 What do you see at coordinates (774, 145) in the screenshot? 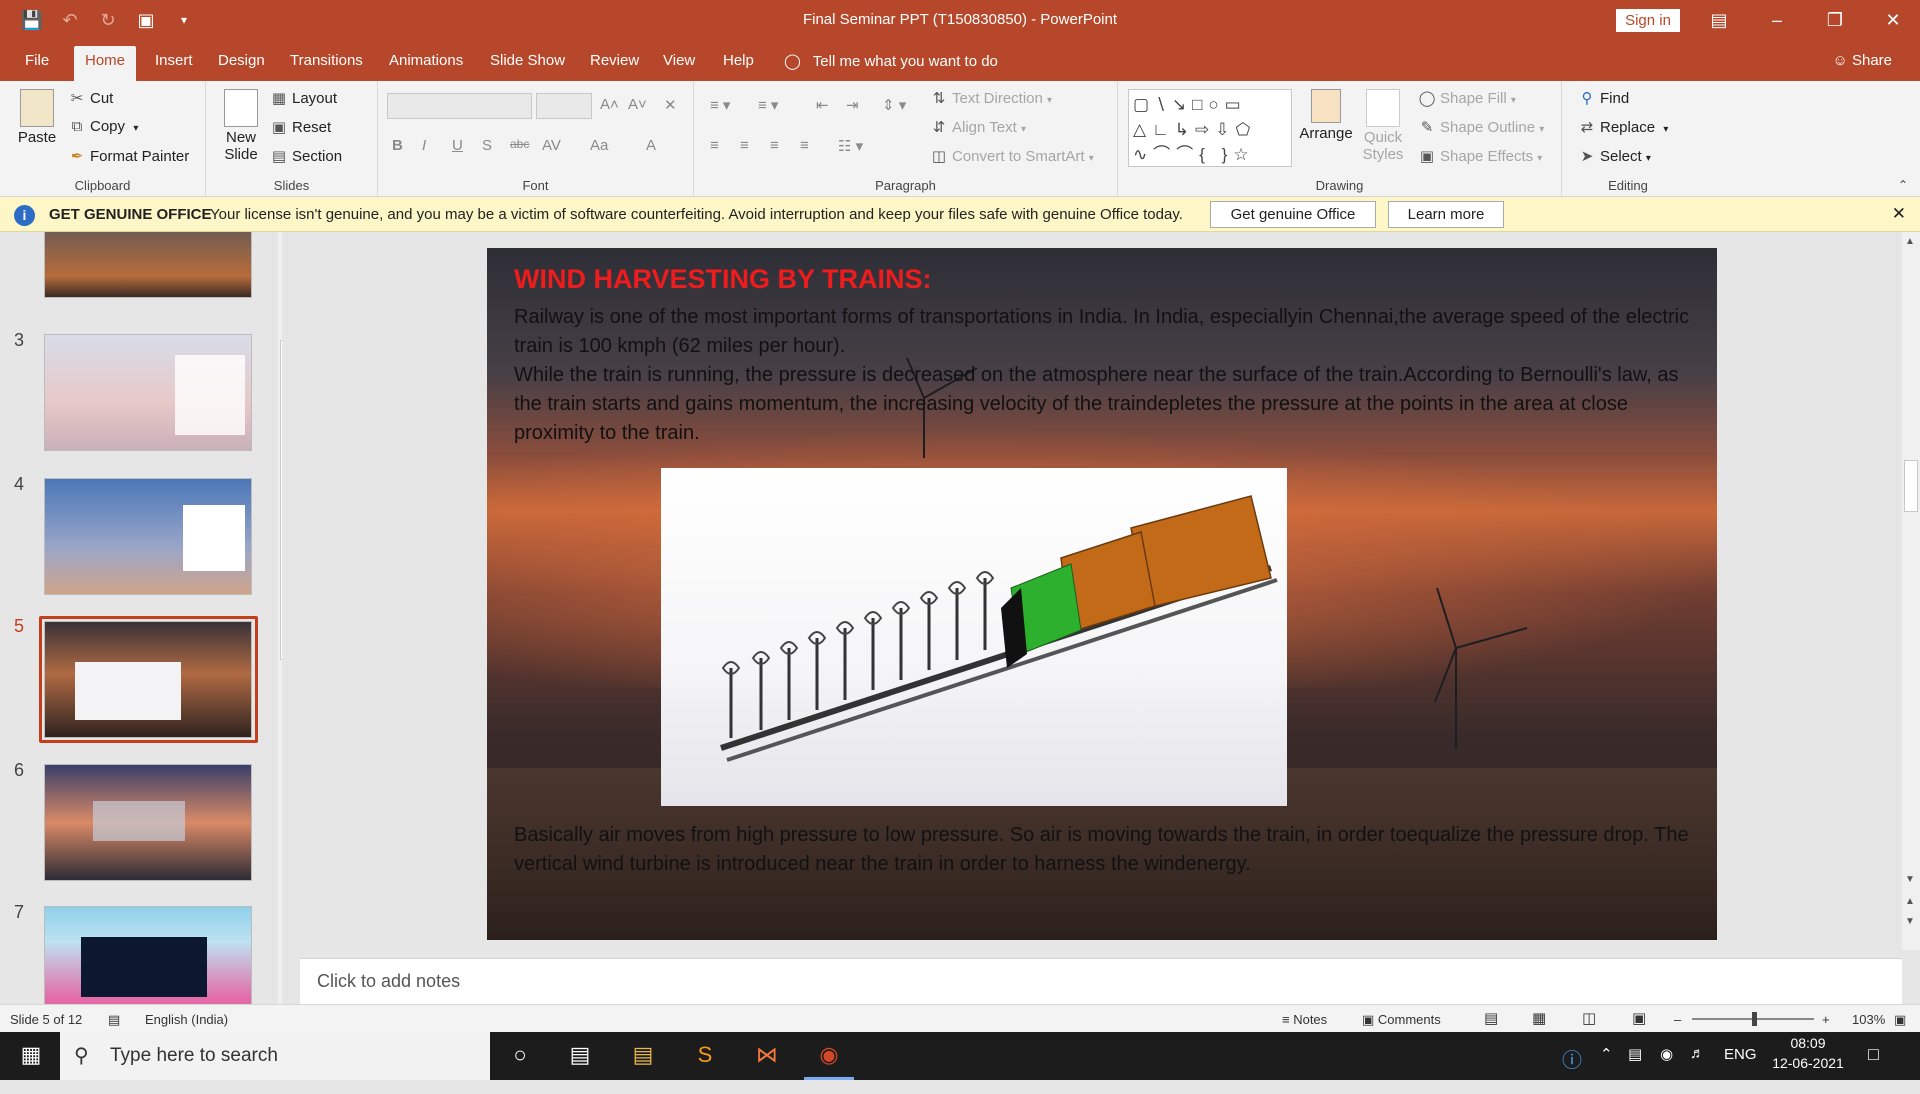
I see `align-right-icon: ≡` at bounding box center [774, 145].